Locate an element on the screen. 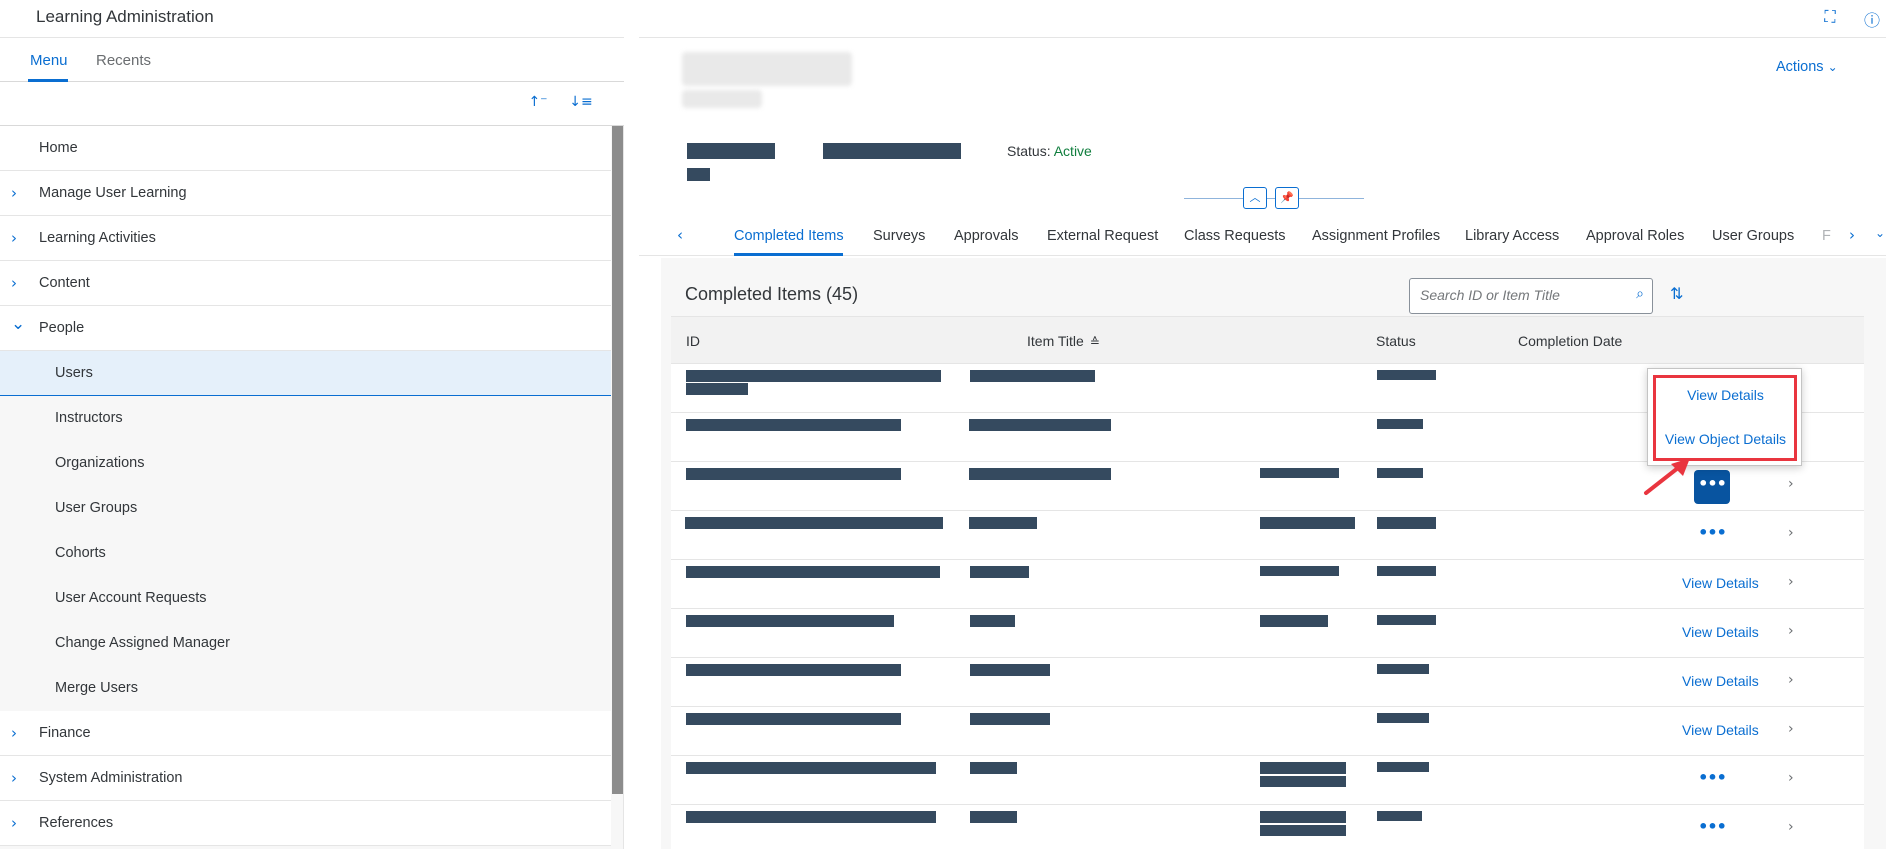  search-field: ⌕ is located at coordinates (1531, 296).